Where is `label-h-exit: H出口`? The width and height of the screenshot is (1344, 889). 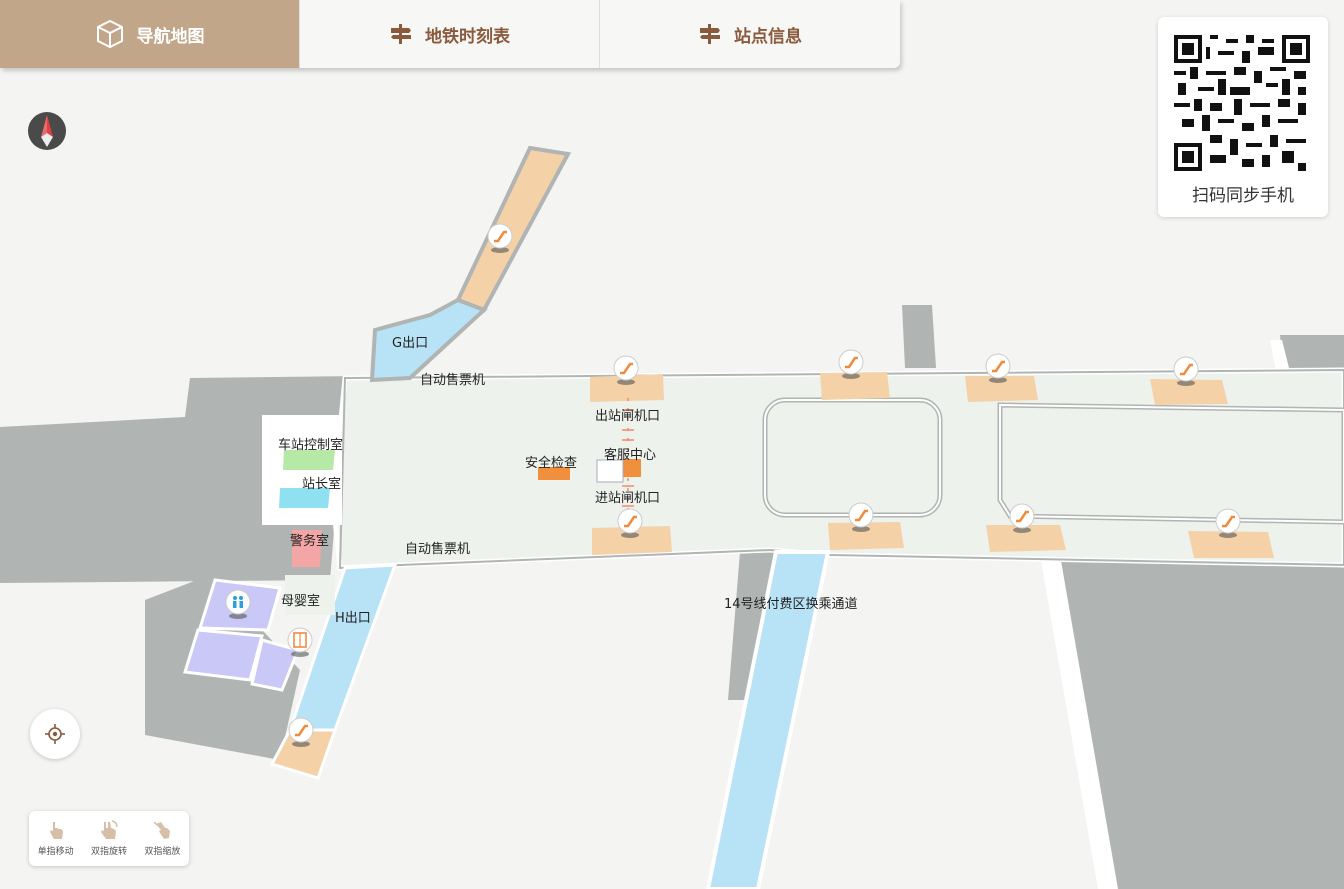
label-h-exit: H出口 is located at coordinates (353, 618).